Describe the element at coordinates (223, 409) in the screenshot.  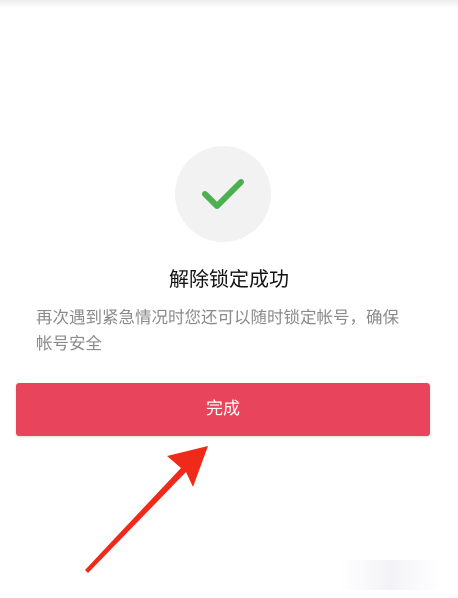
I see `done-button: 完成` at that location.